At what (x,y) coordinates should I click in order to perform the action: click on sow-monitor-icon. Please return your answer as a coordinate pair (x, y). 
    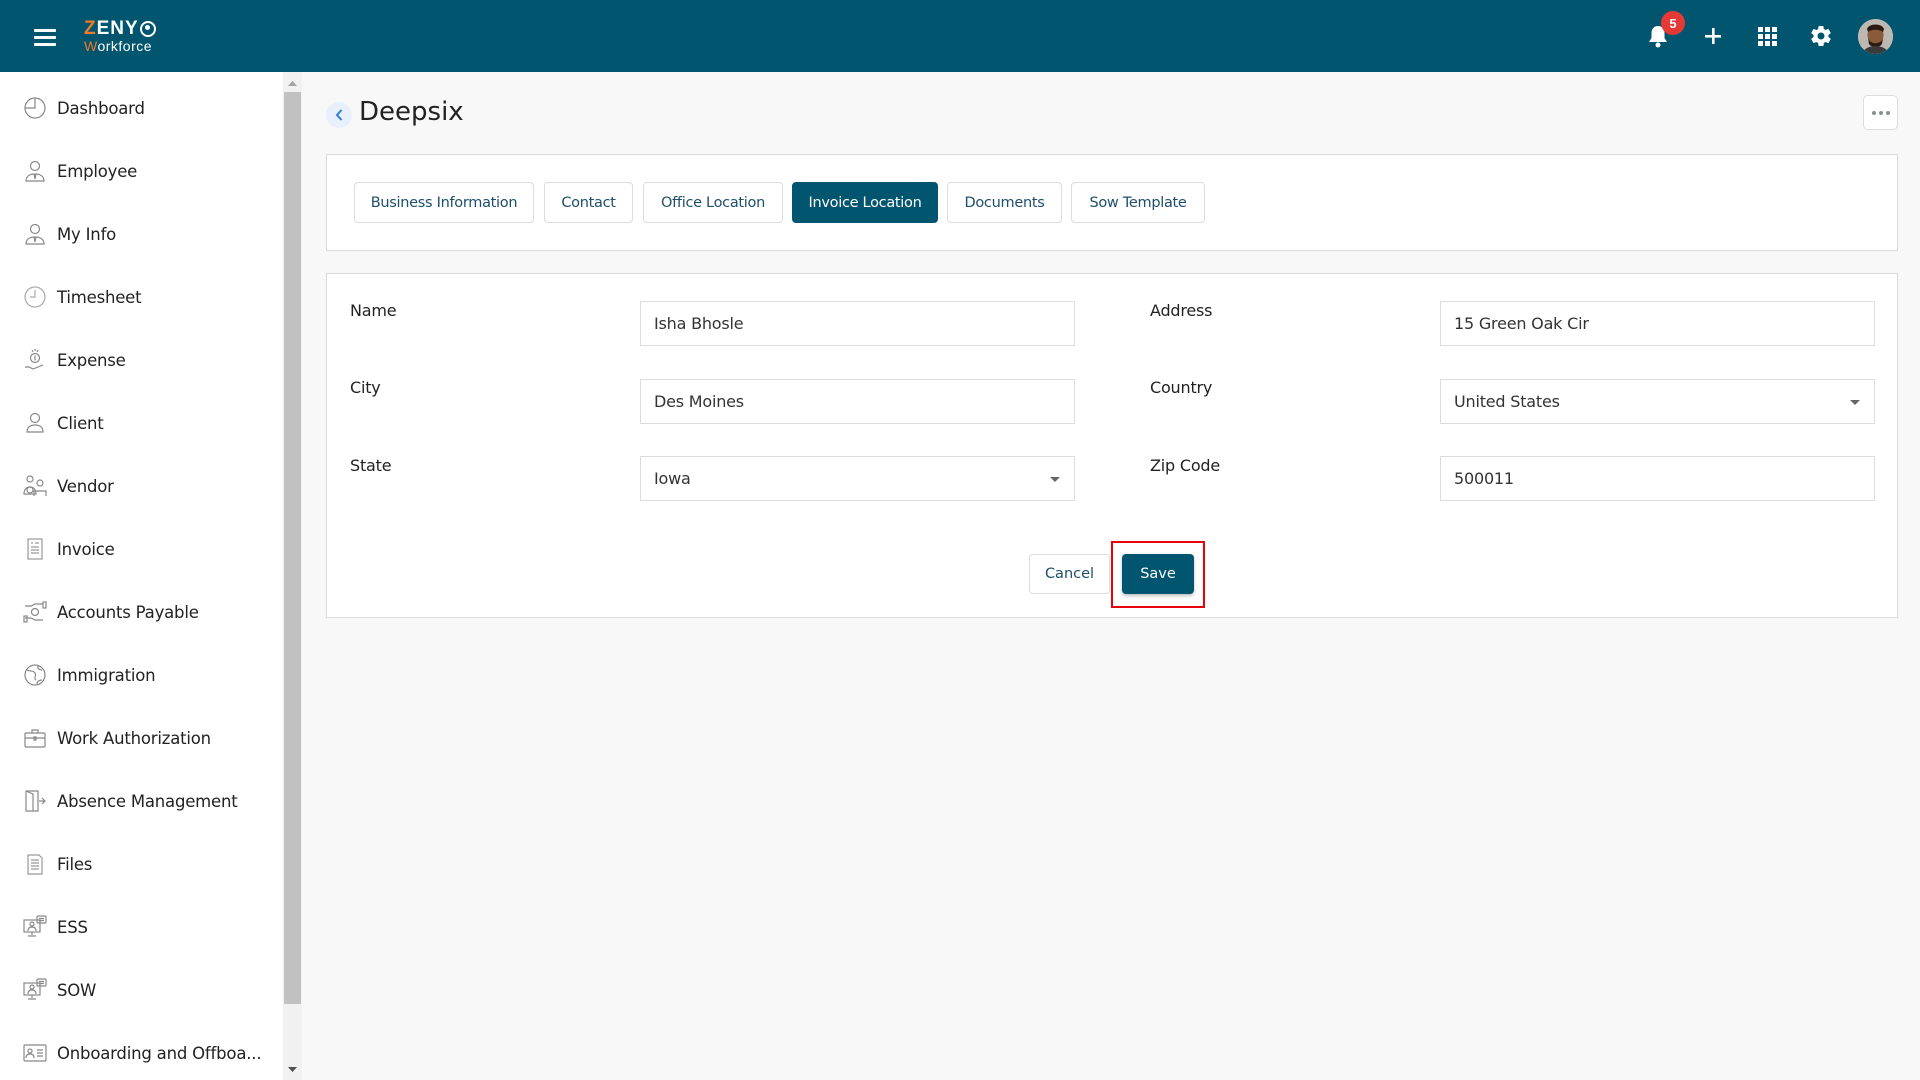
    Looking at the image, I should click on (35, 990).